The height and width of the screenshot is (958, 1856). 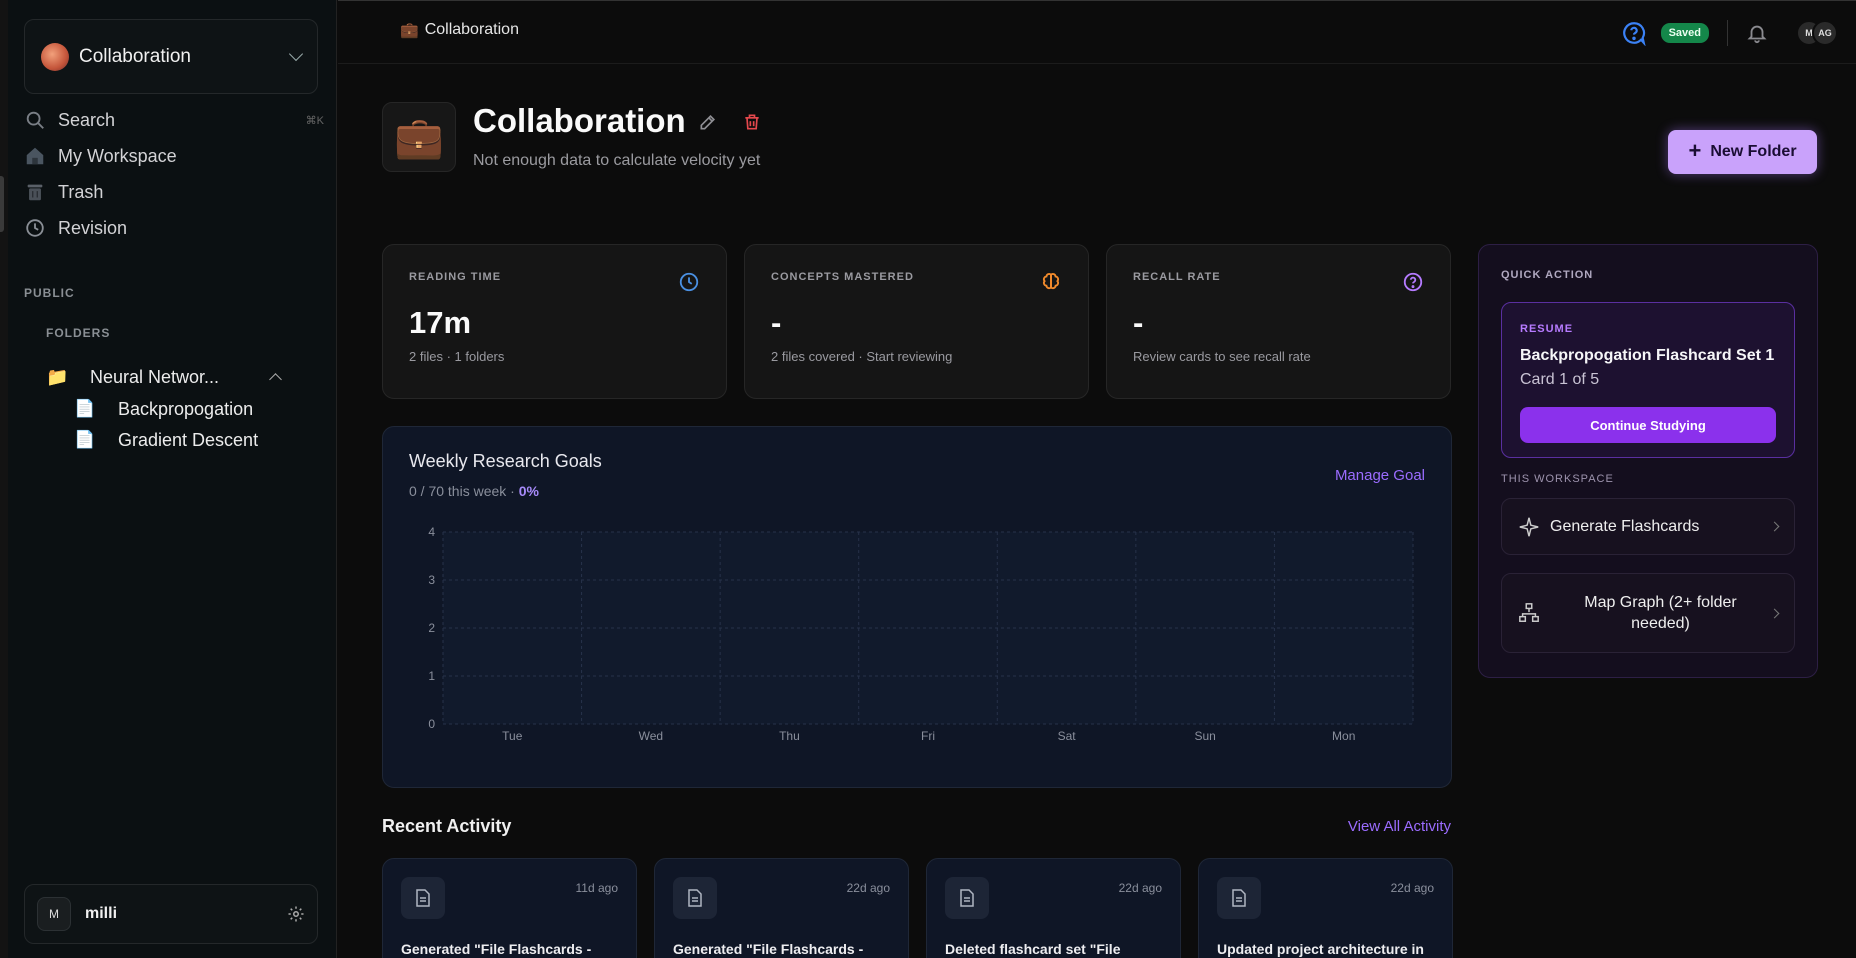 I want to click on x-tick-label: Sun, so click(x=1204, y=736).